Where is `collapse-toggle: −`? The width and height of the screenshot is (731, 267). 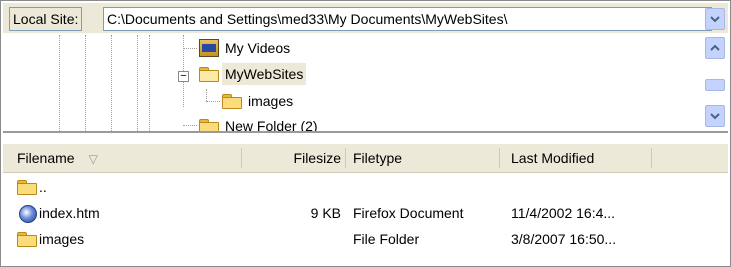
collapse-toggle: − is located at coordinates (183, 76).